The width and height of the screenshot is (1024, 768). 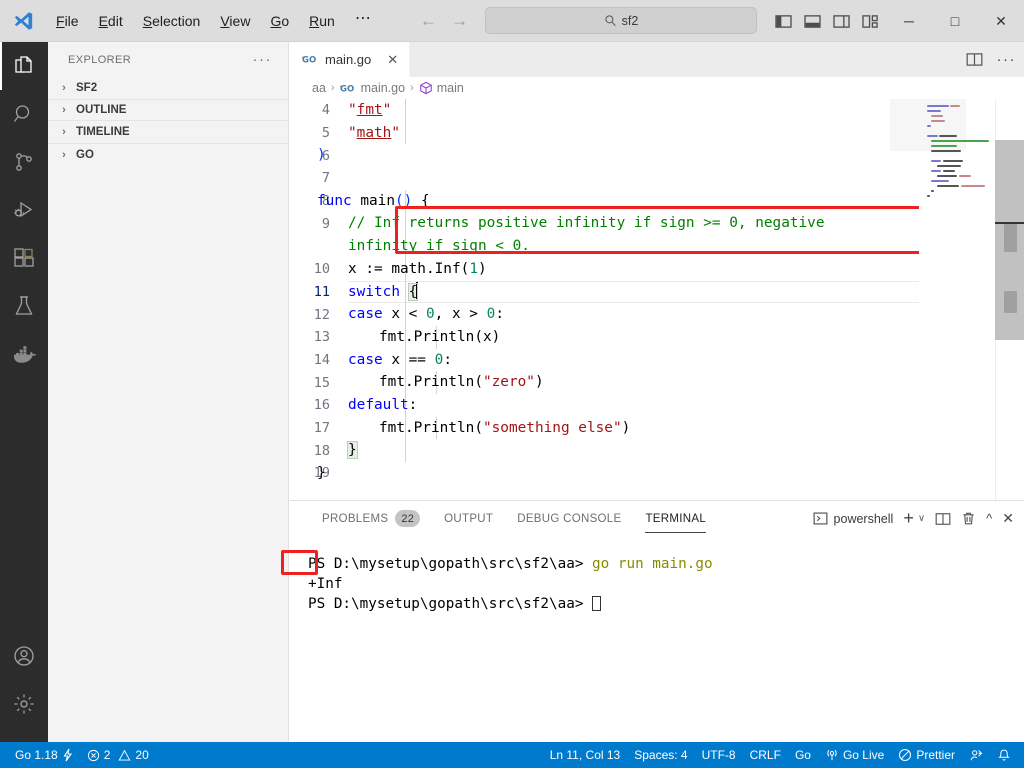 What do you see at coordinates (1004, 755) in the screenshot?
I see `status-notifications` at bounding box center [1004, 755].